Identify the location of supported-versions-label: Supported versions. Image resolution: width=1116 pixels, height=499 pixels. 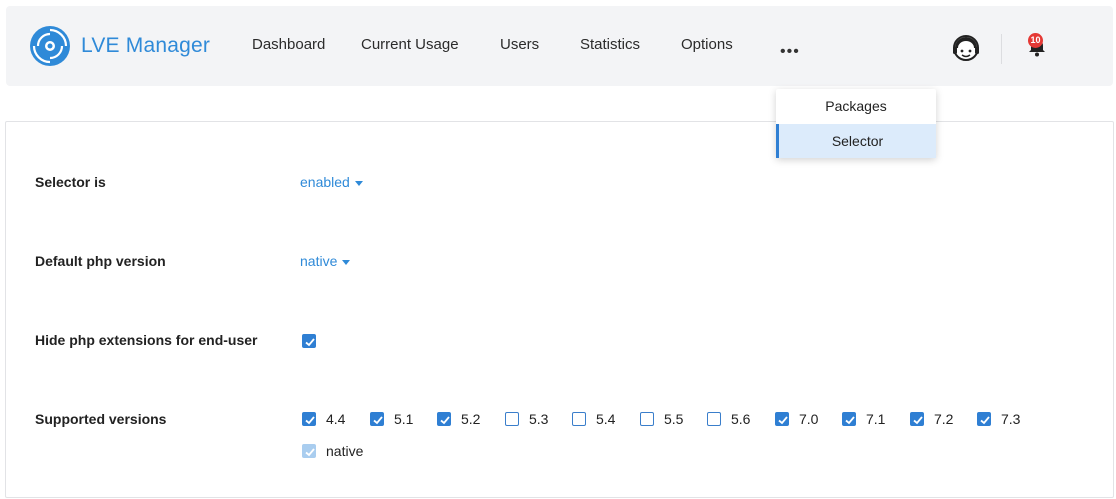
(101, 419).